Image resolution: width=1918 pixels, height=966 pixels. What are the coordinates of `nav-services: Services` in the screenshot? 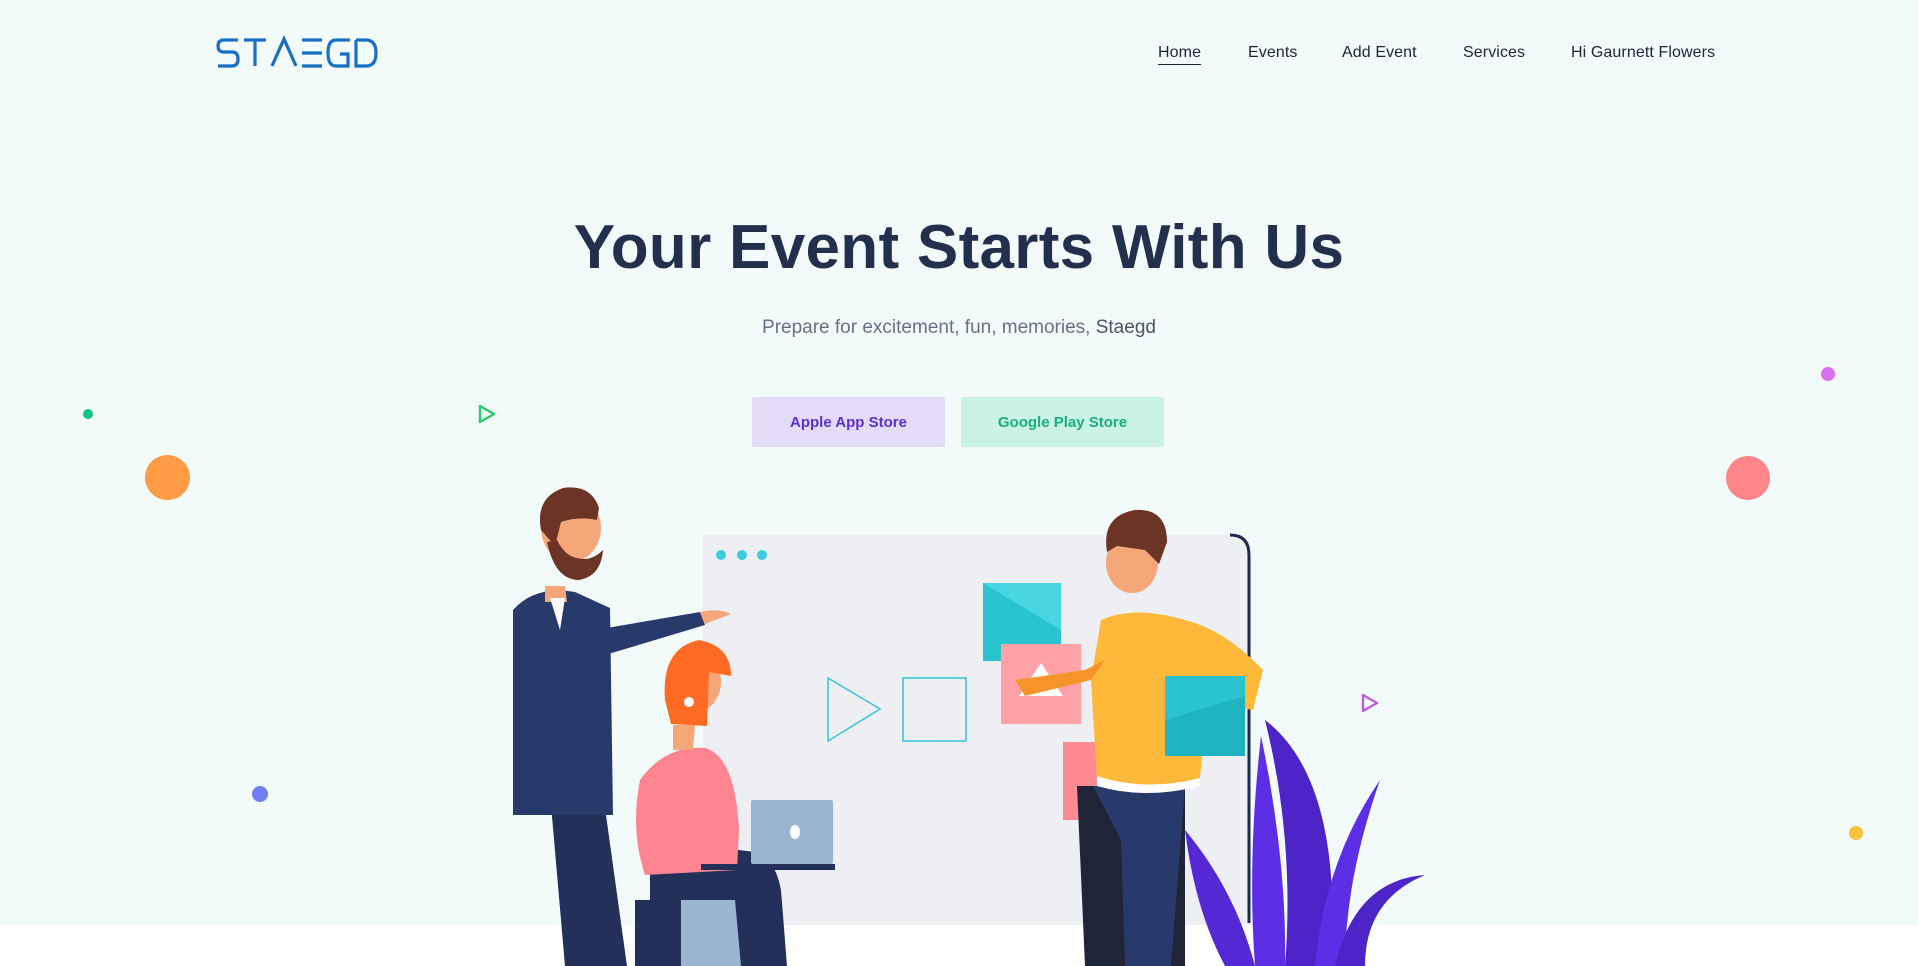 It's located at (1494, 53).